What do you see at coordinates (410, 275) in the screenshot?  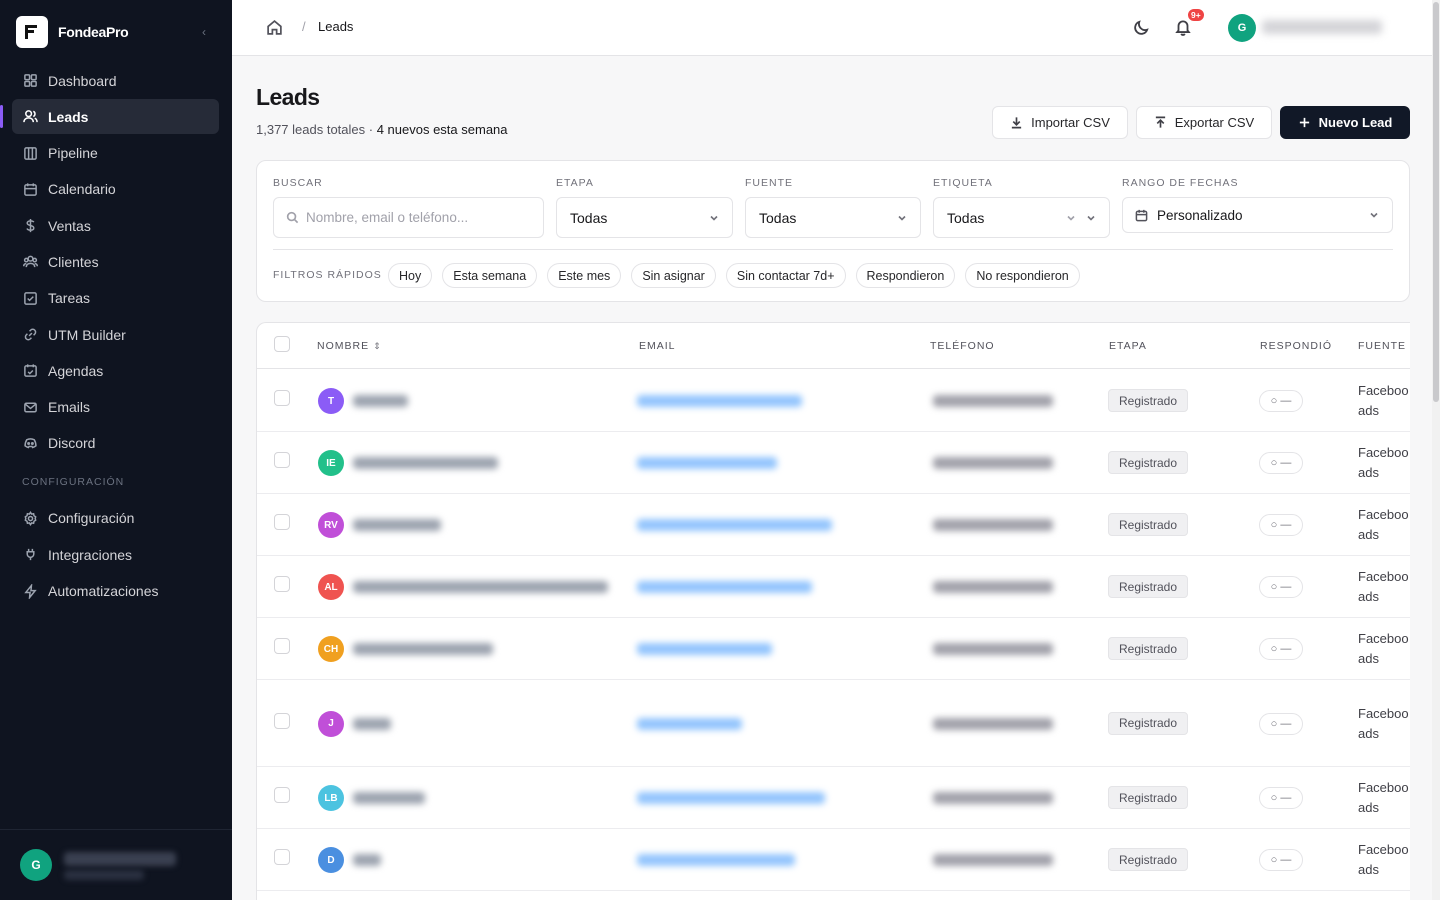 I see `quick-filter-hoy: Hoy` at bounding box center [410, 275].